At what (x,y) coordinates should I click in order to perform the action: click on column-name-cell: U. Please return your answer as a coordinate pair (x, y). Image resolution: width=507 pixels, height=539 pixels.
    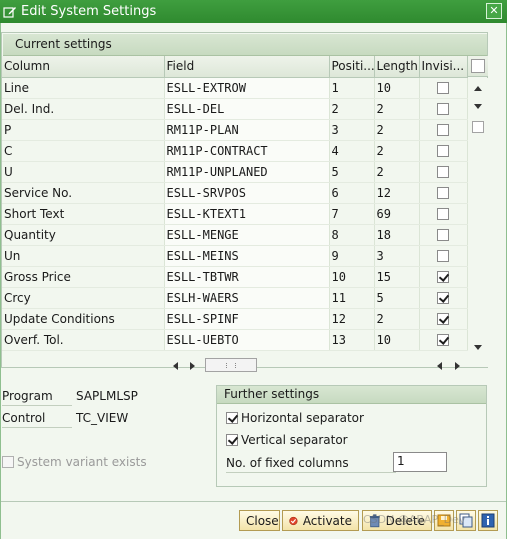
    Looking at the image, I should click on (83, 172).